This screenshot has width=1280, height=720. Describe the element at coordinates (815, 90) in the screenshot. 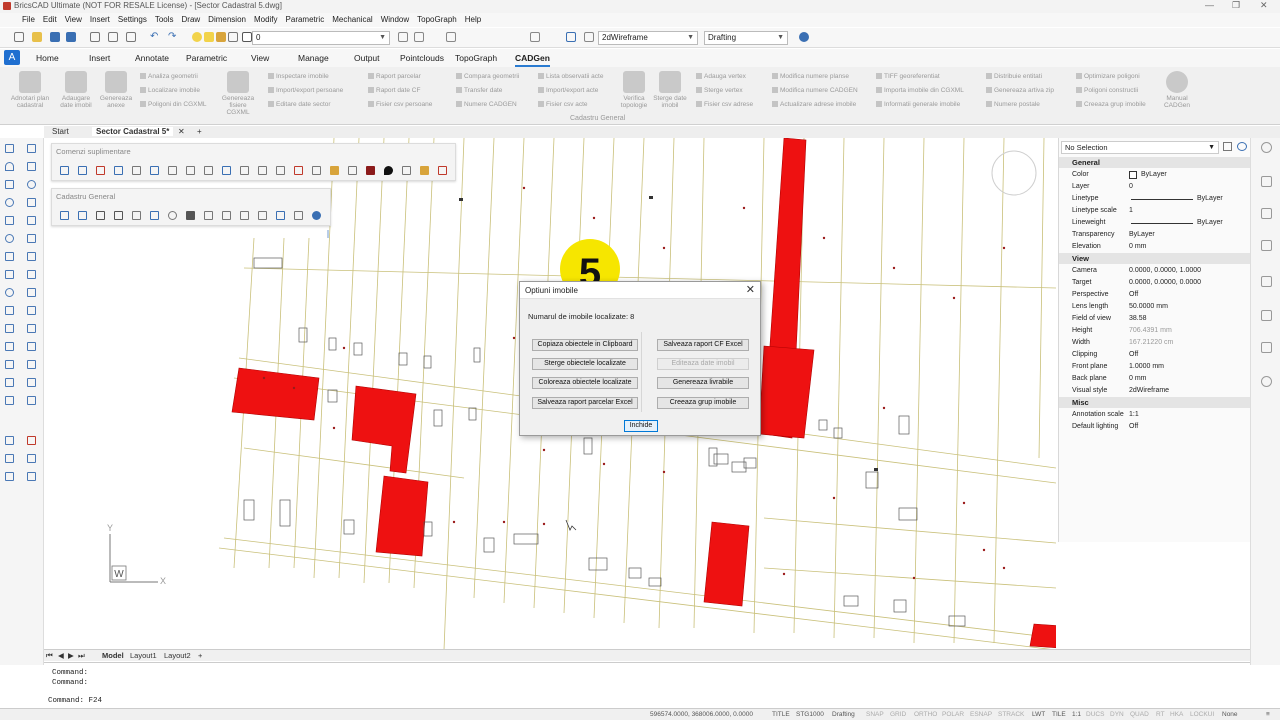

I see `ribbon-small-button: Modifica numere CADGEN` at that location.